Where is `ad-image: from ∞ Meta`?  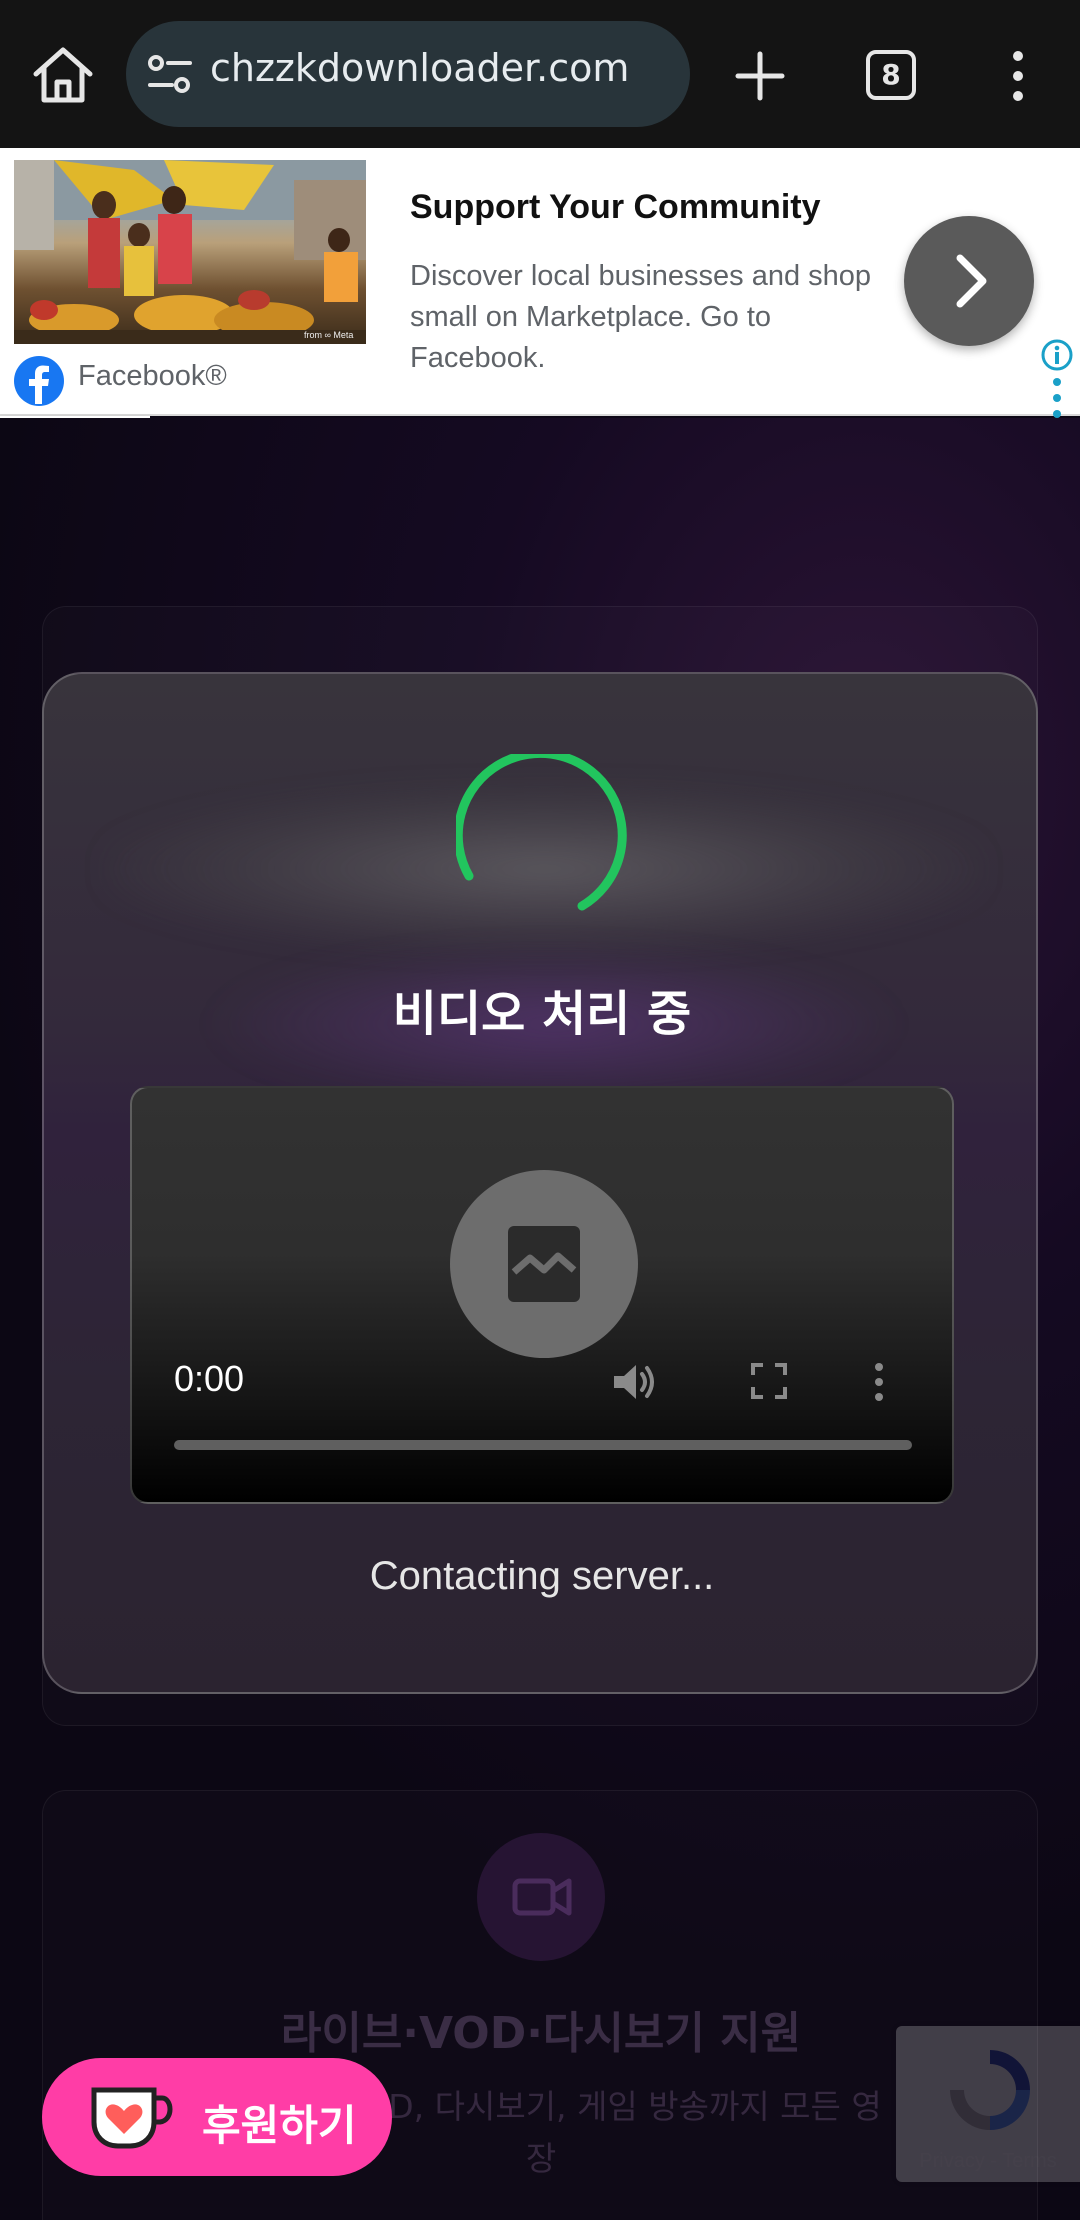 ad-image: from ∞ Meta is located at coordinates (190, 252).